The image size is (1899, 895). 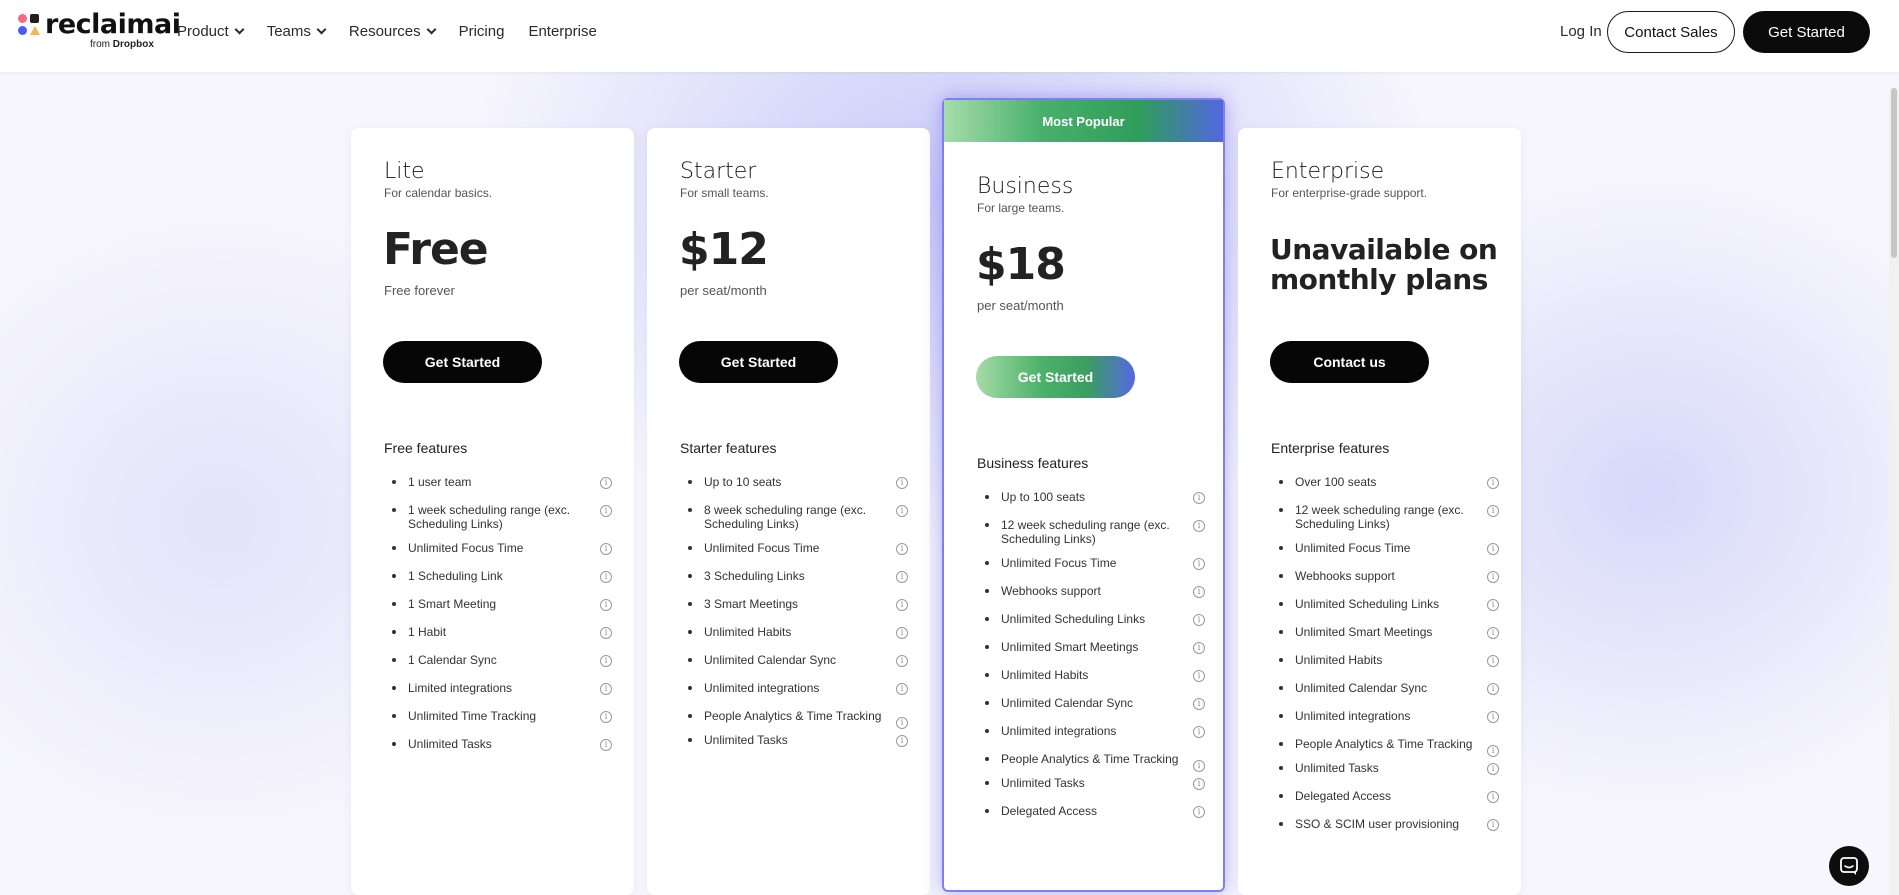 I want to click on logo-sub-prefix: from, so click(x=100, y=44).